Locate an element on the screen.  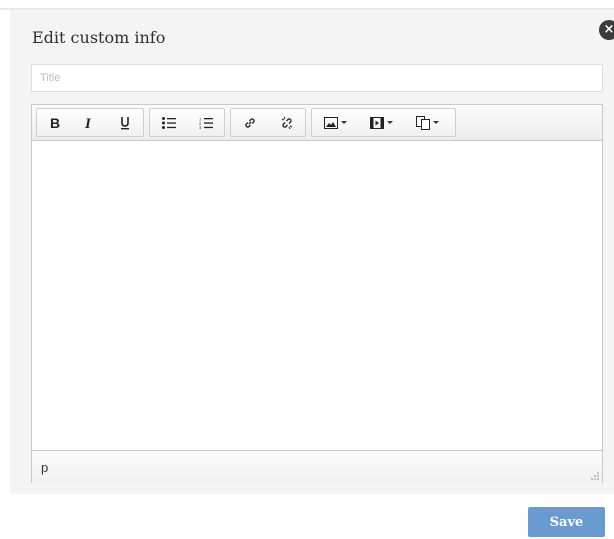
bold-icon: B is located at coordinates (54, 122).